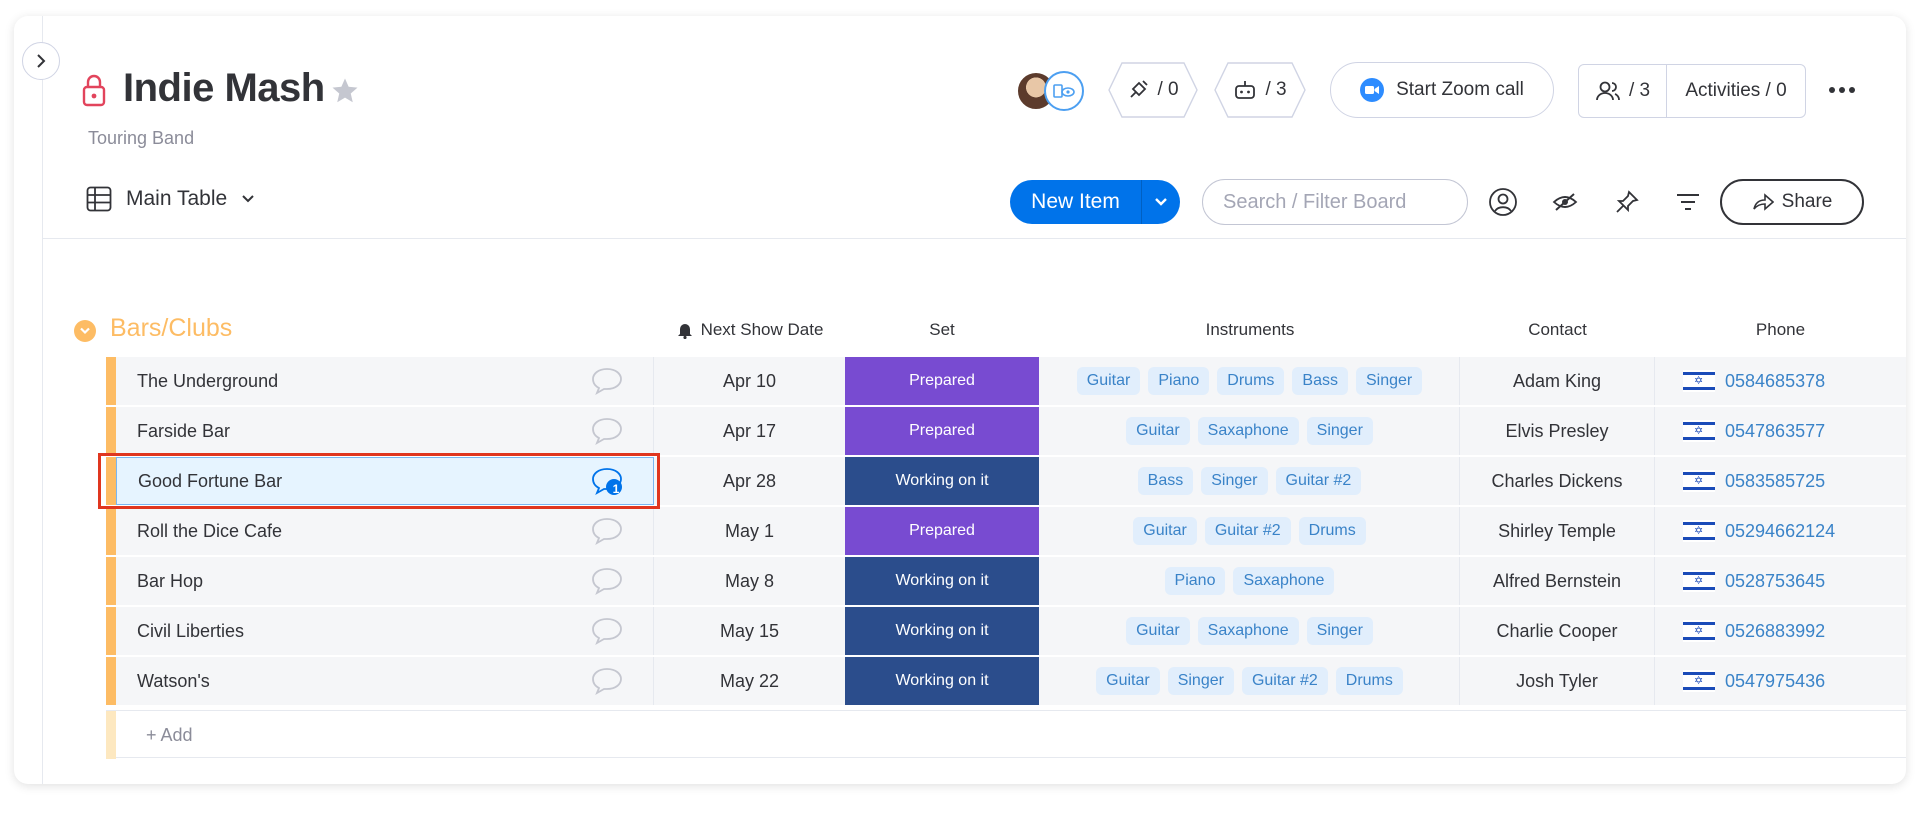  What do you see at coordinates (1775, 631) in the screenshot?
I see `phone-number: 0526883992` at bounding box center [1775, 631].